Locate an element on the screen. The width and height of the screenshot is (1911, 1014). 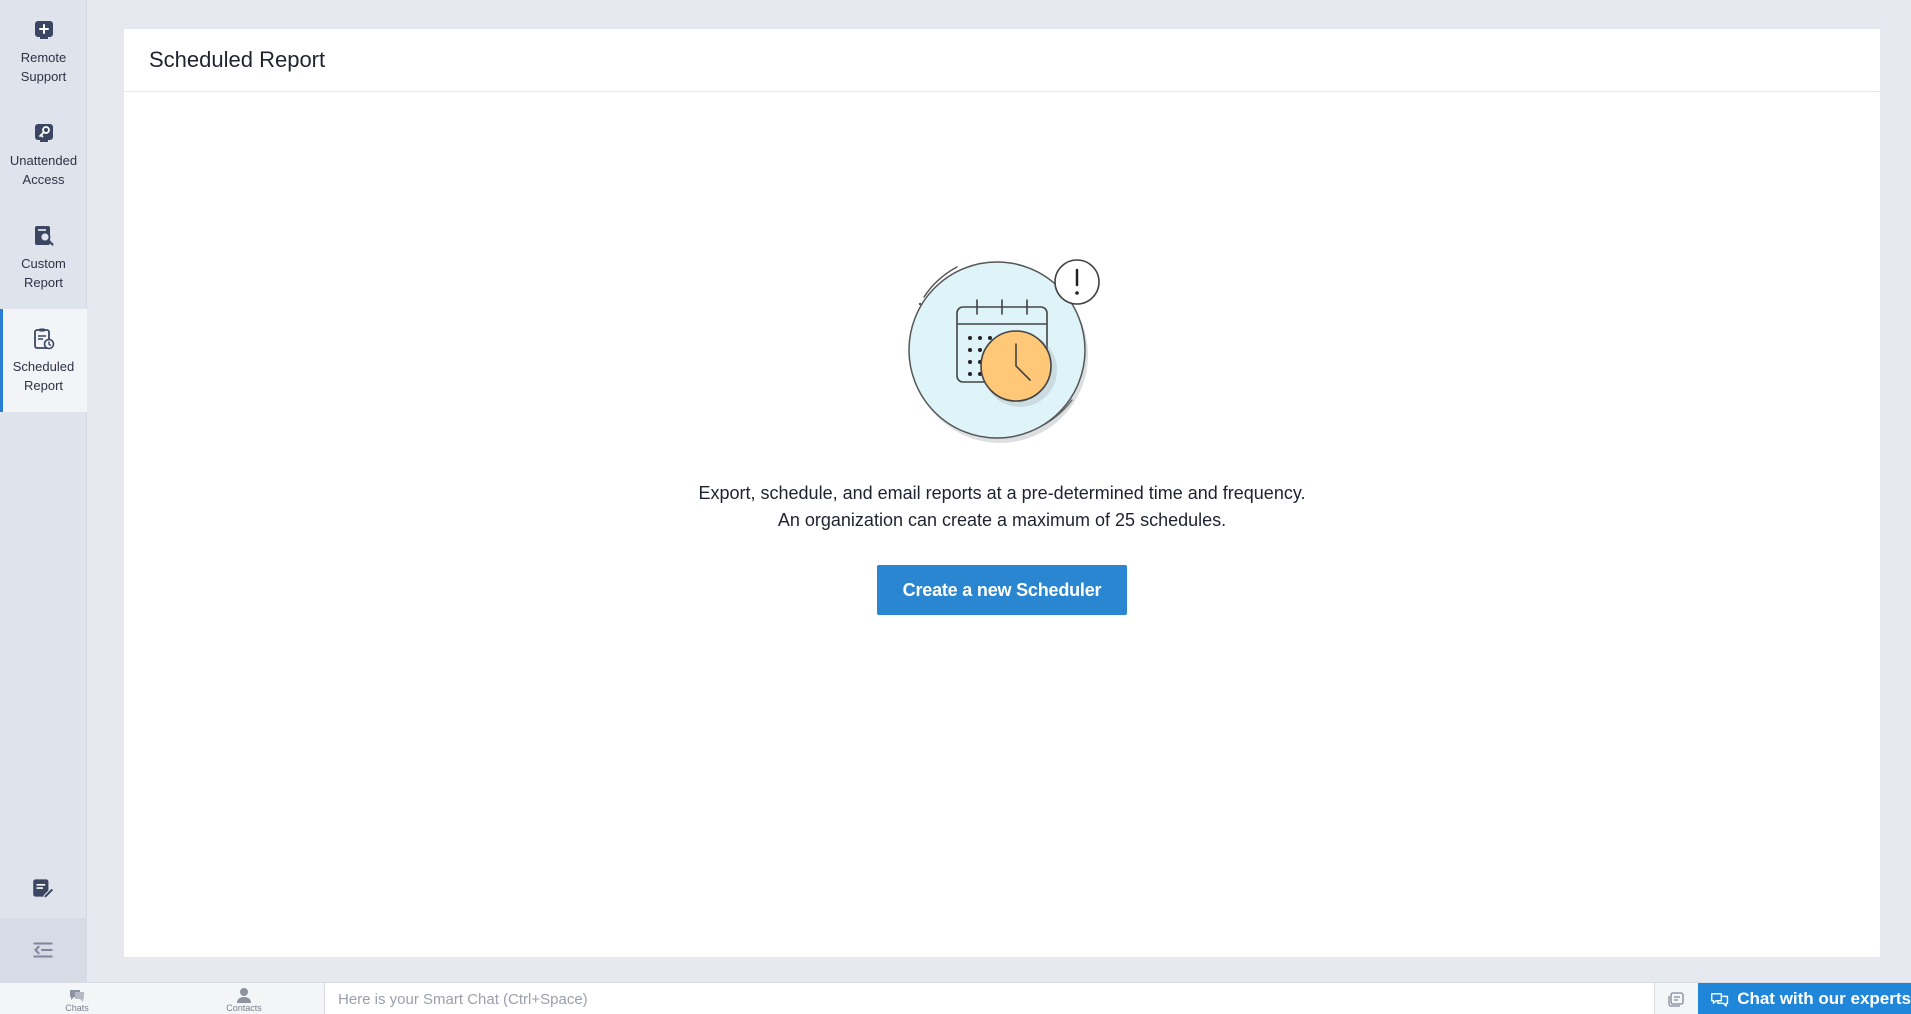
contacts-label: Contacts is located at coordinates (244, 1008).